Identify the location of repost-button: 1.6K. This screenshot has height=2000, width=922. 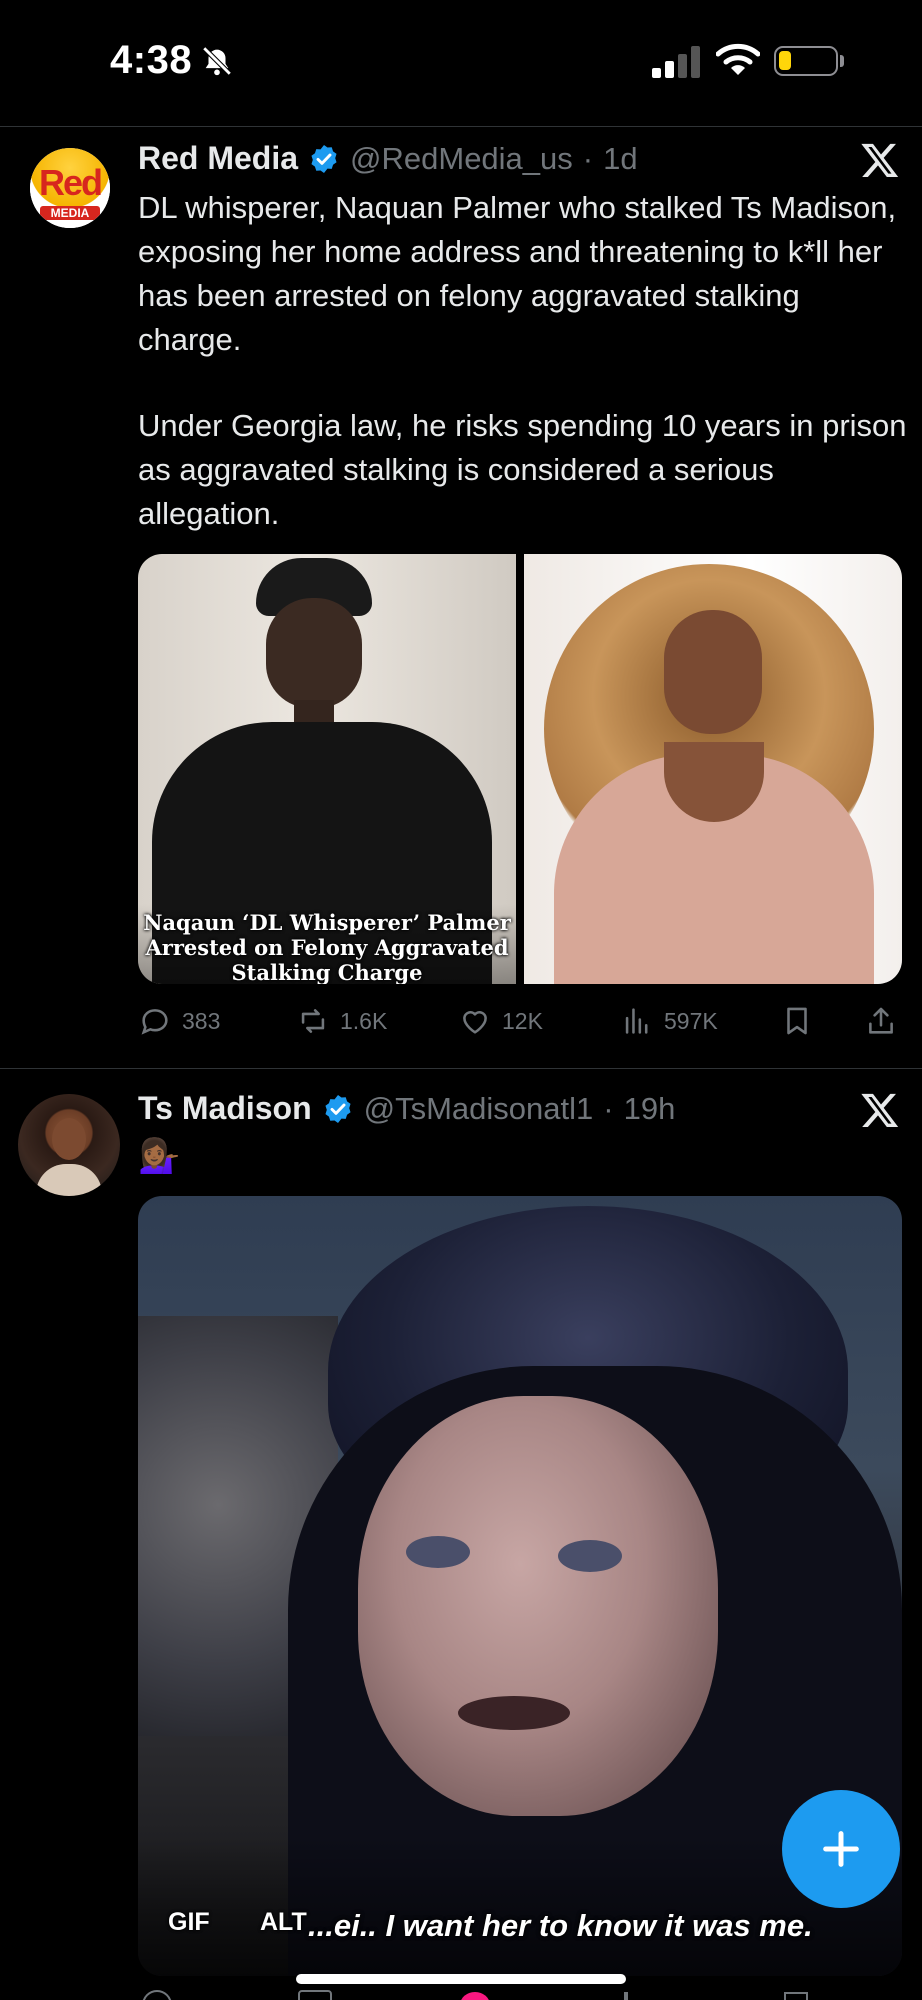
(341, 1021).